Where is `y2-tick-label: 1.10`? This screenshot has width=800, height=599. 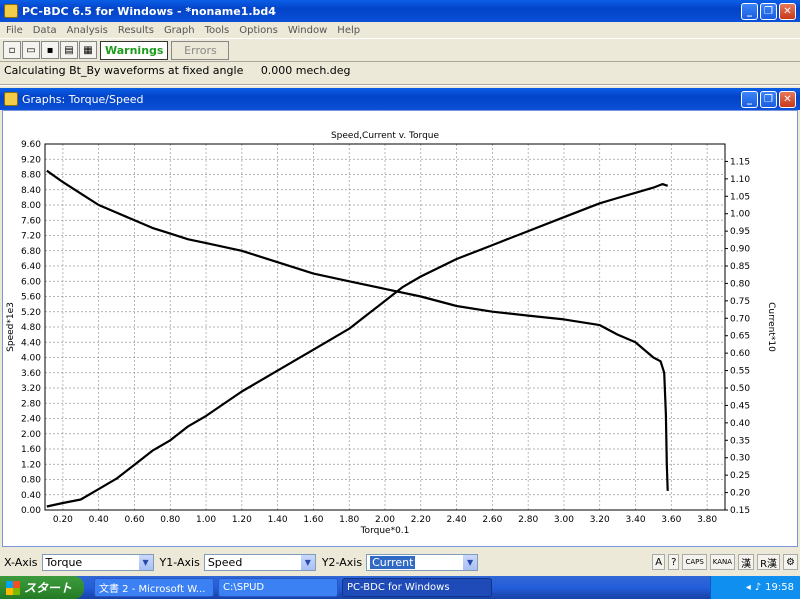
y2-tick-label: 1.10 is located at coordinates (740, 180).